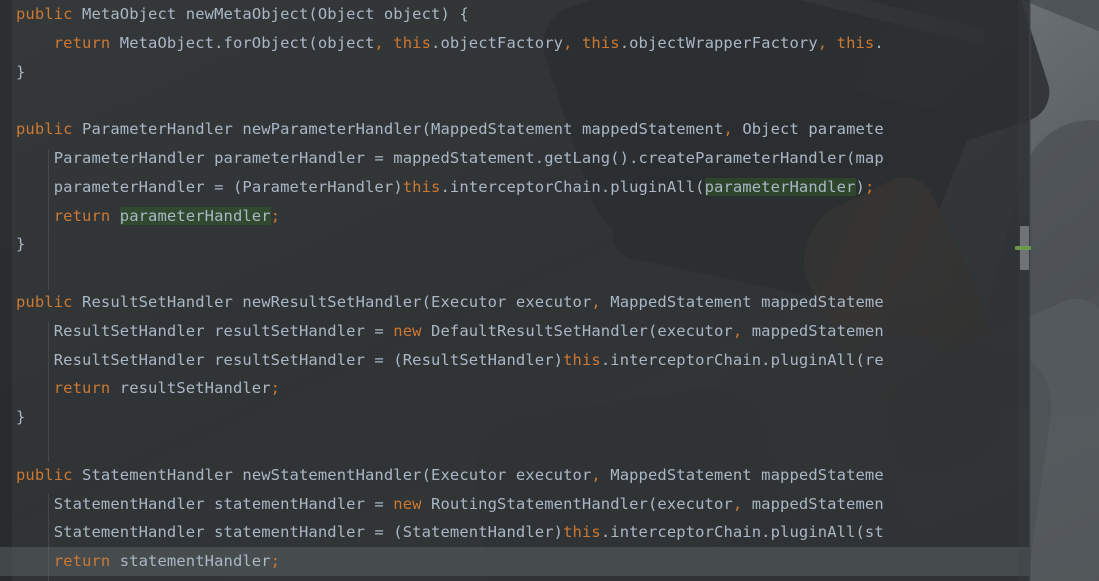 The image size is (1099, 581). What do you see at coordinates (515, 388) in the screenshot?
I see `code-line: return resultSetHandler;` at bounding box center [515, 388].